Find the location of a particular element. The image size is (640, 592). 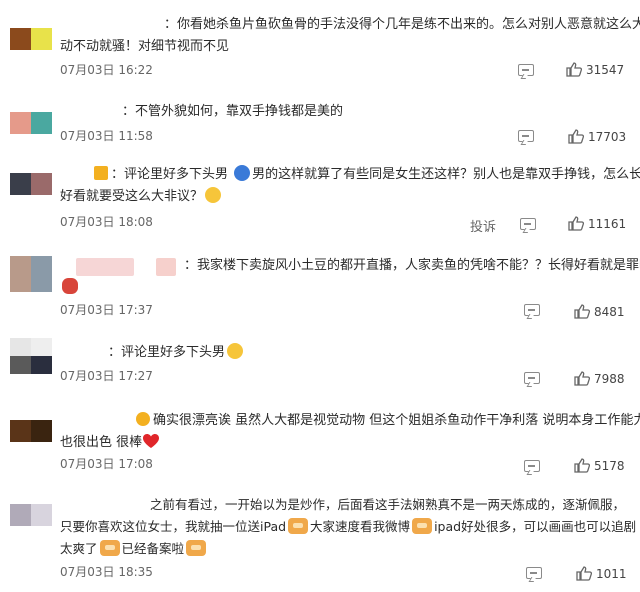

comment-line: ipad好处很多，可以画画也可以追剧 is located at coordinates (535, 526).